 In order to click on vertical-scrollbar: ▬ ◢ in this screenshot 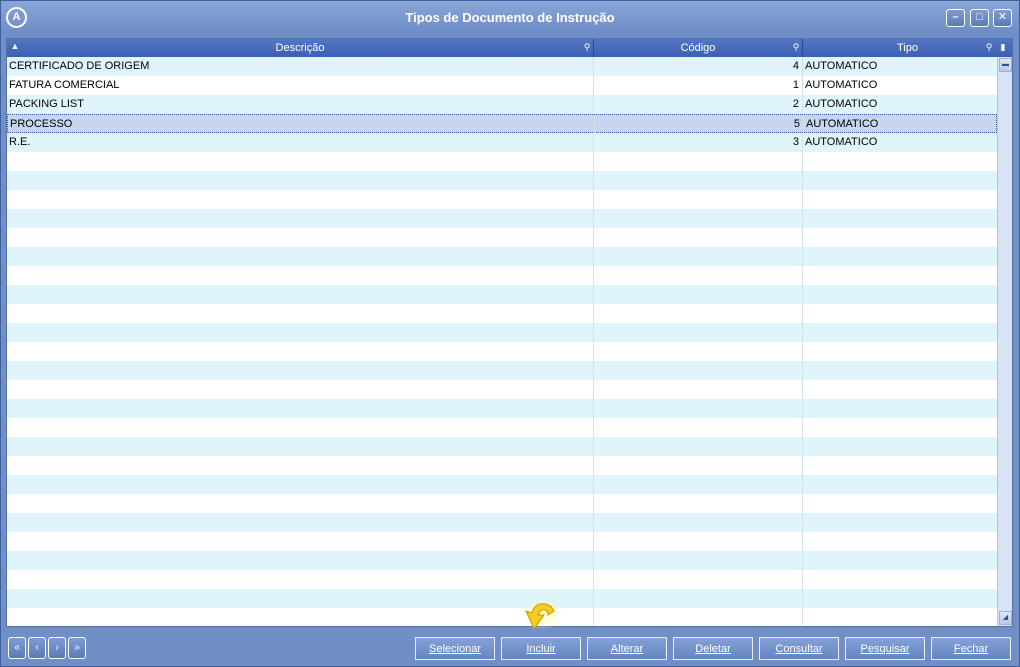, I will do `click(1004, 341)`.